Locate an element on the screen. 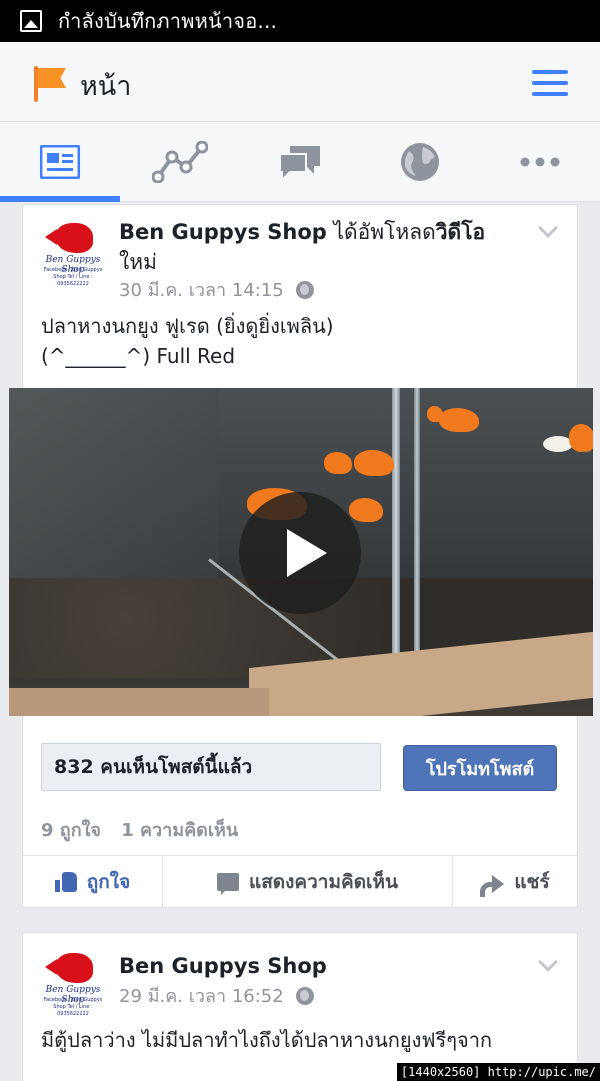 The width and height of the screenshot is (600, 1081). globe-notifications-icon is located at coordinates (420, 162).